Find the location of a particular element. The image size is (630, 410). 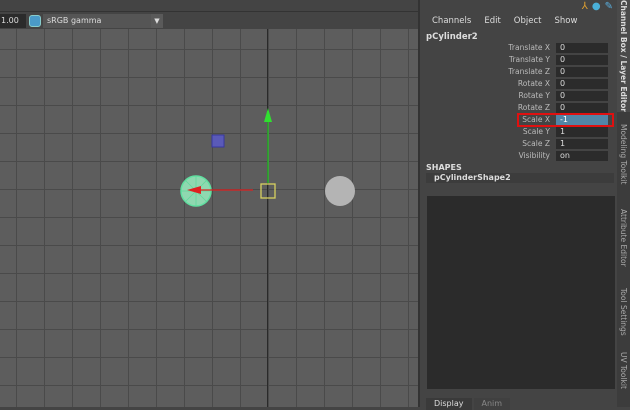

cylinder-object is located at coordinates (340, 191).